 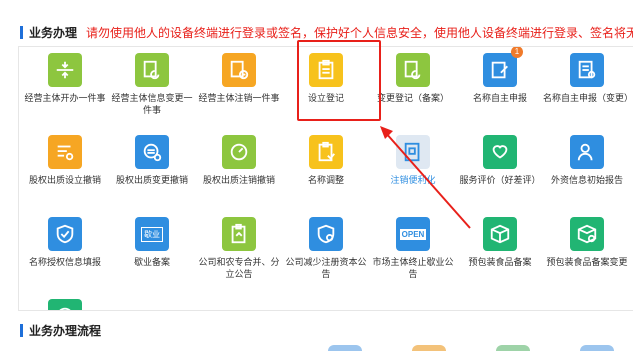 What do you see at coordinates (413, 268) in the screenshot?
I see `service-tile-label: 市场主体终止歇业公告` at bounding box center [413, 268].